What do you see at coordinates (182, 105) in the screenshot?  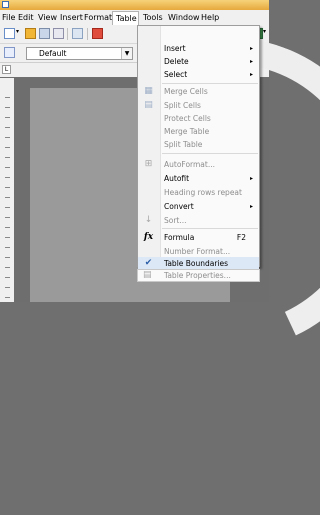 I see `menu-item-label: Split Cells` at bounding box center [182, 105].